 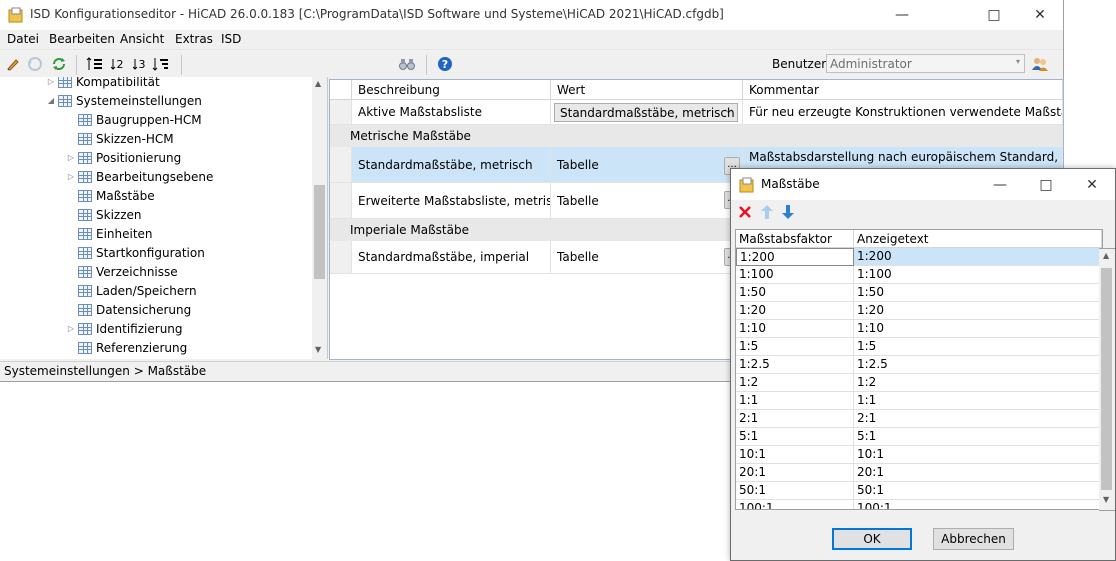 I want to click on tree-item: Datensicherung, so click(x=127, y=309).